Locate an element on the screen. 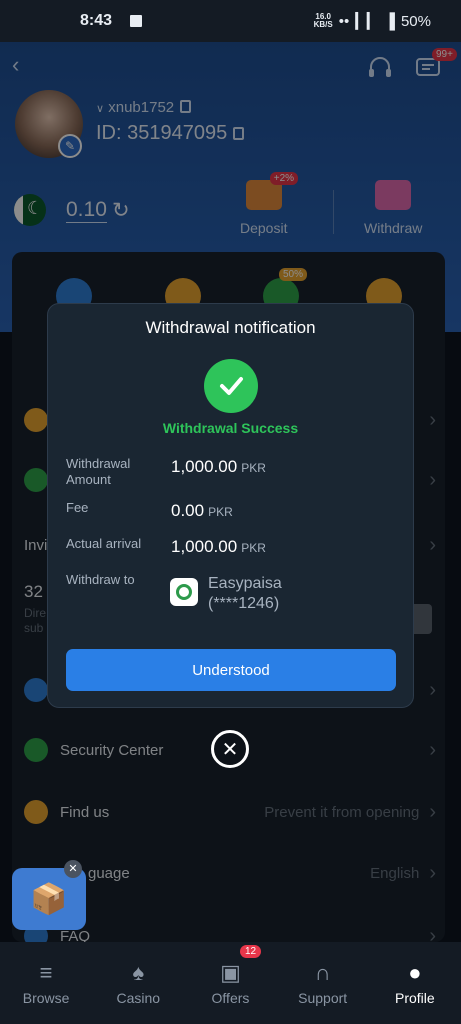 This screenshot has height=1024, width=461. close-modal-icon: ✕ is located at coordinates (230, 749).